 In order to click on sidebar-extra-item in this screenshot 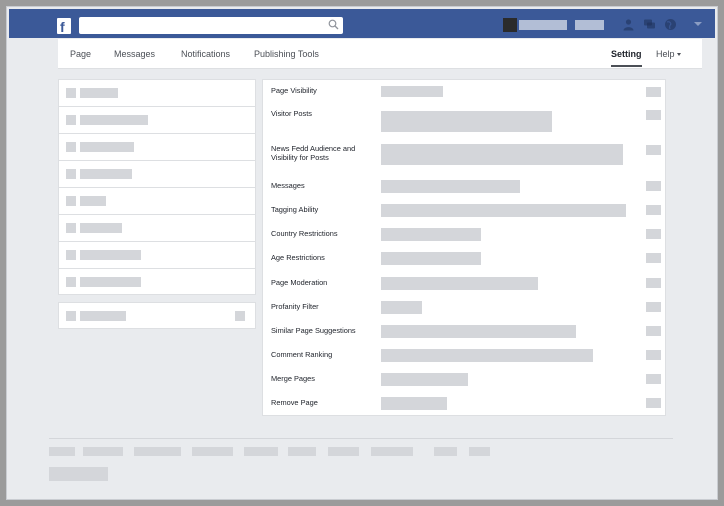, I will do `click(157, 315)`.